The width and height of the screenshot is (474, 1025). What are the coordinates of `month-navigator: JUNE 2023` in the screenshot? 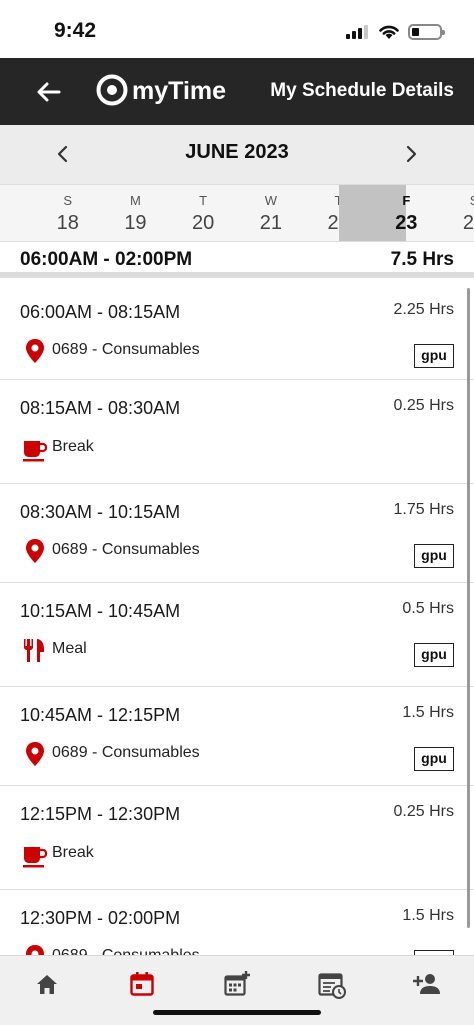 It's located at (237, 154).